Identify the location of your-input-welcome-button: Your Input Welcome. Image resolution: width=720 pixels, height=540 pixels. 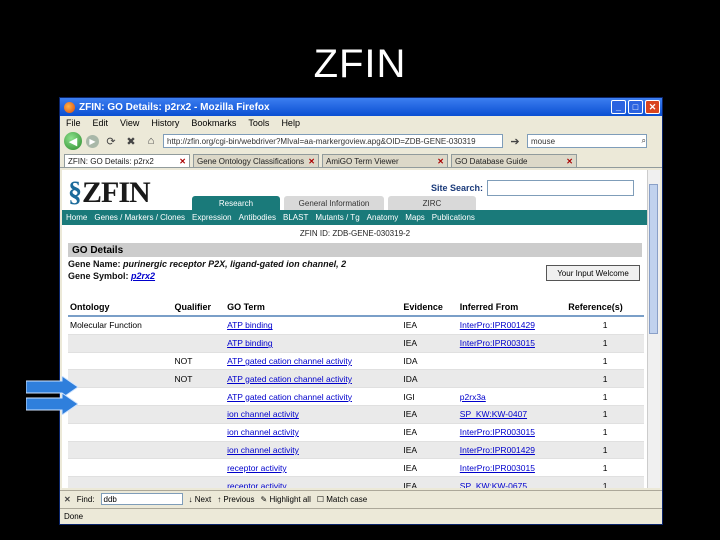
(593, 273).